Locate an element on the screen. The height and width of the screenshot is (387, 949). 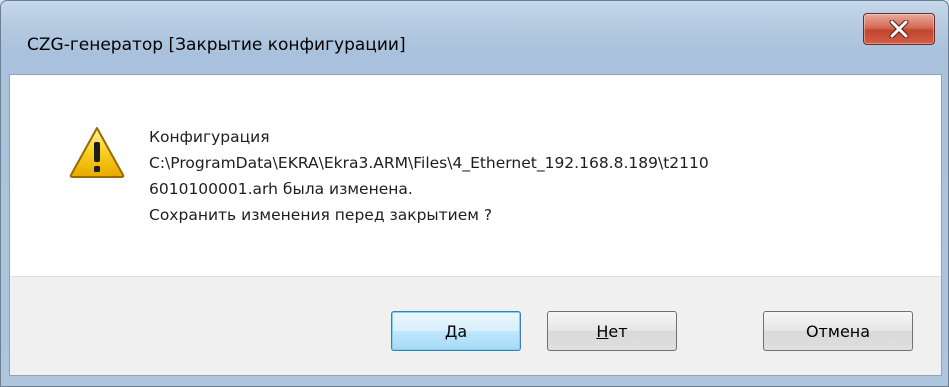
close-icon is located at coordinates (899, 29).